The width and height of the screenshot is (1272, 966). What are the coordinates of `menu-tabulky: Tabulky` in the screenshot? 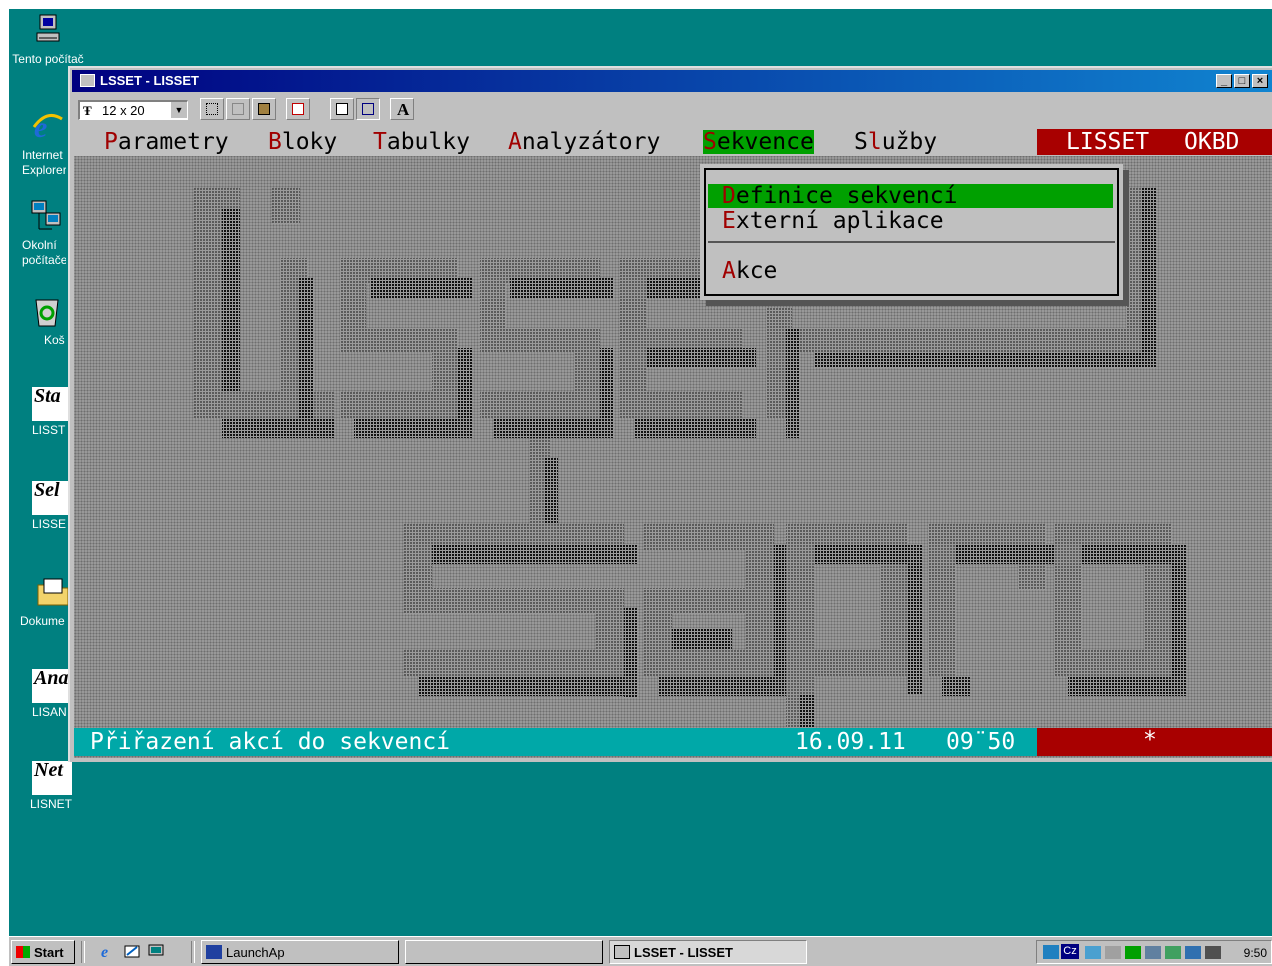 It's located at (421, 142).